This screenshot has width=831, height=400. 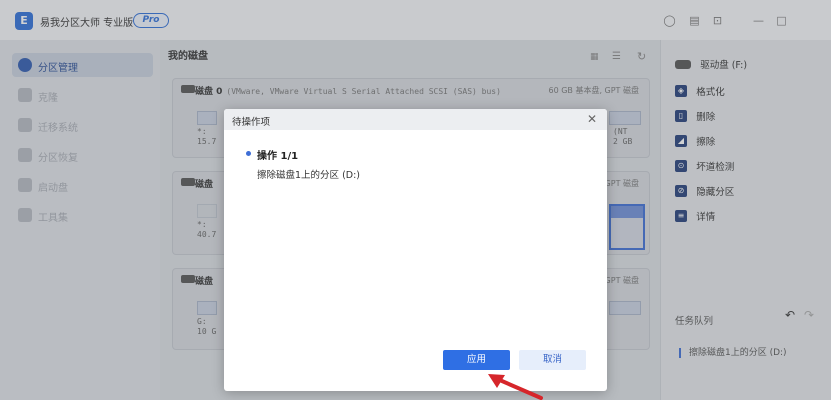 I want to click on dialog-header: 待操作项 ✕, so click(x=415, y=119).